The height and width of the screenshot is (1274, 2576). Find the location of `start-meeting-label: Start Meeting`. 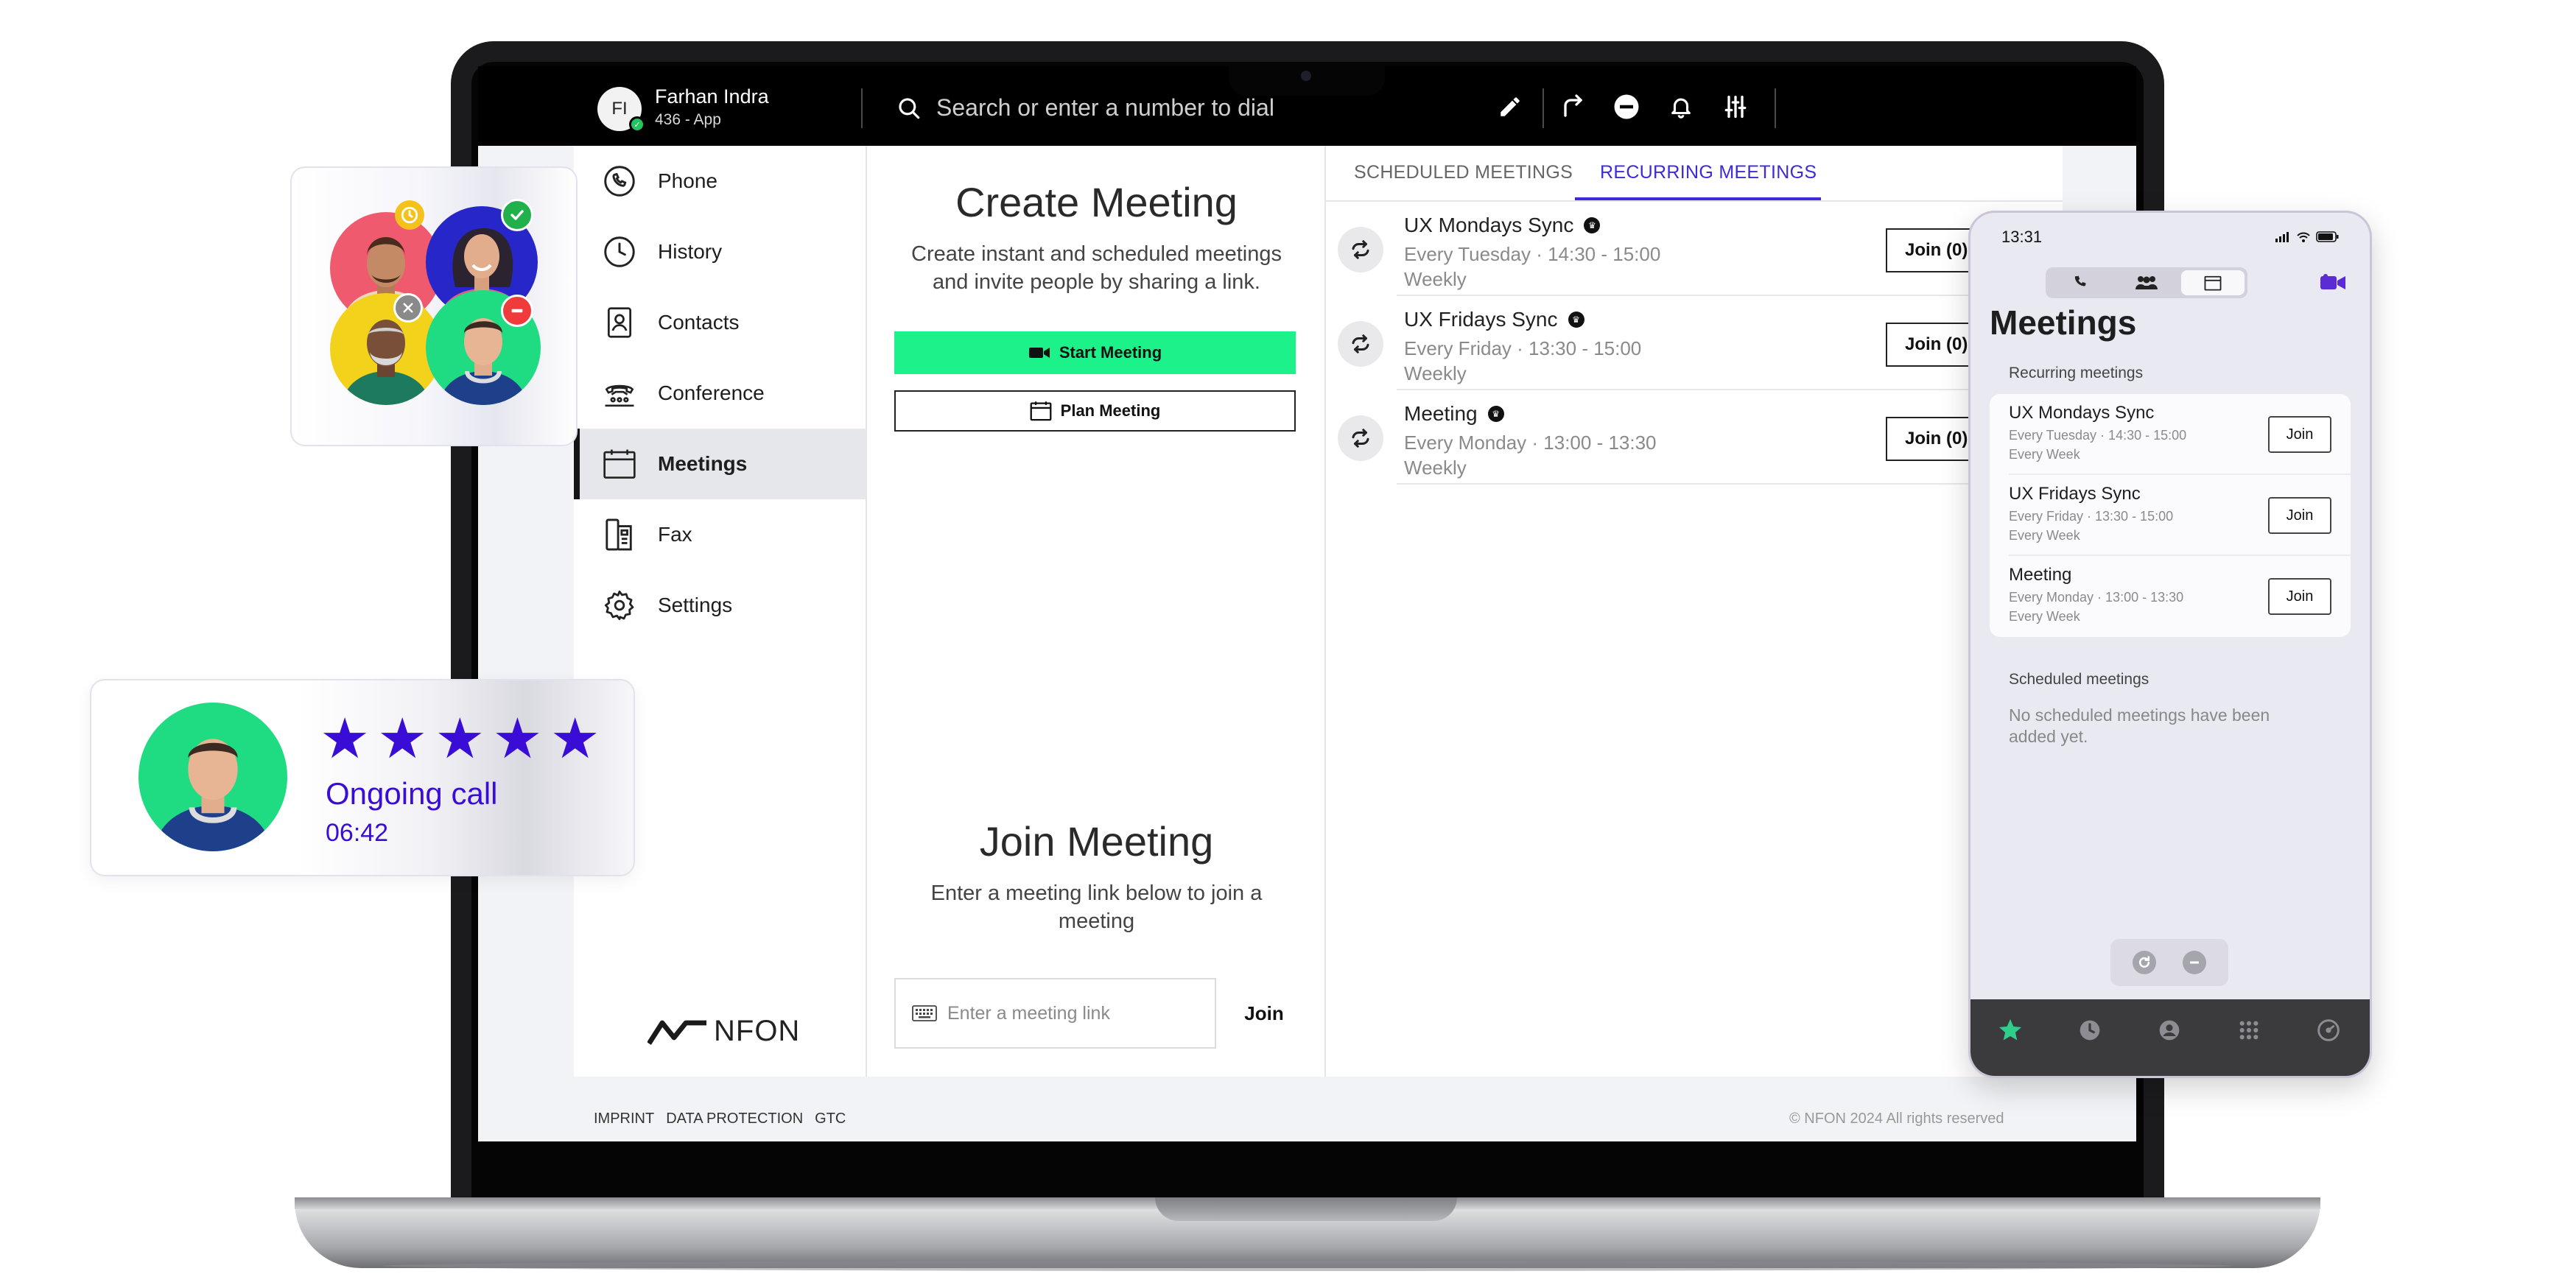

start-meeting-label: Start Meeting is located at coordinates (1110, 352).